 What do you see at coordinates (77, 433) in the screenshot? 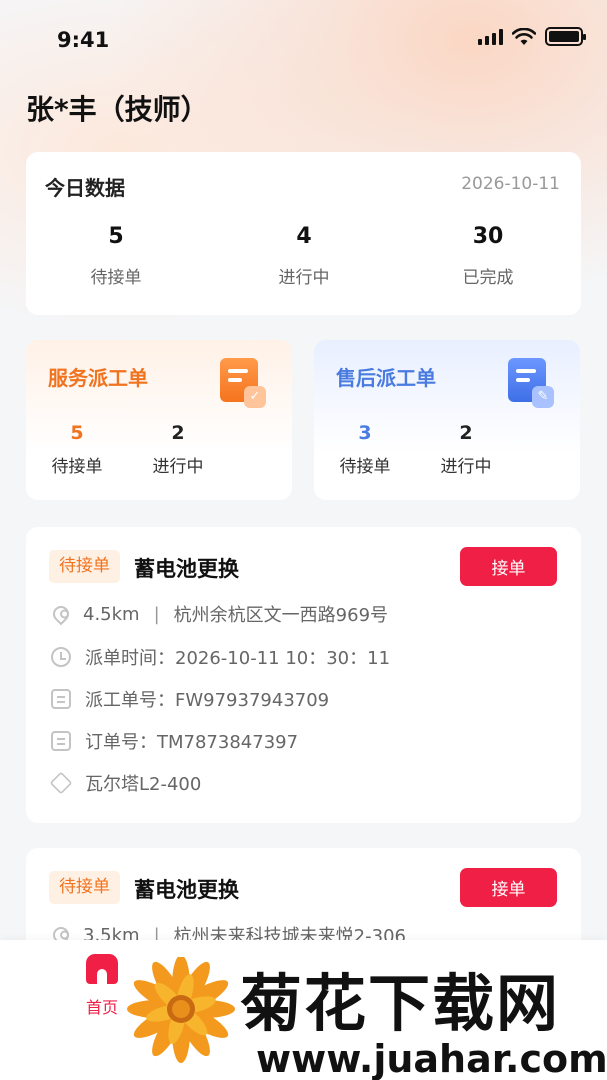
I see `service-pending-value: 5` at bounding box center [77, 433].